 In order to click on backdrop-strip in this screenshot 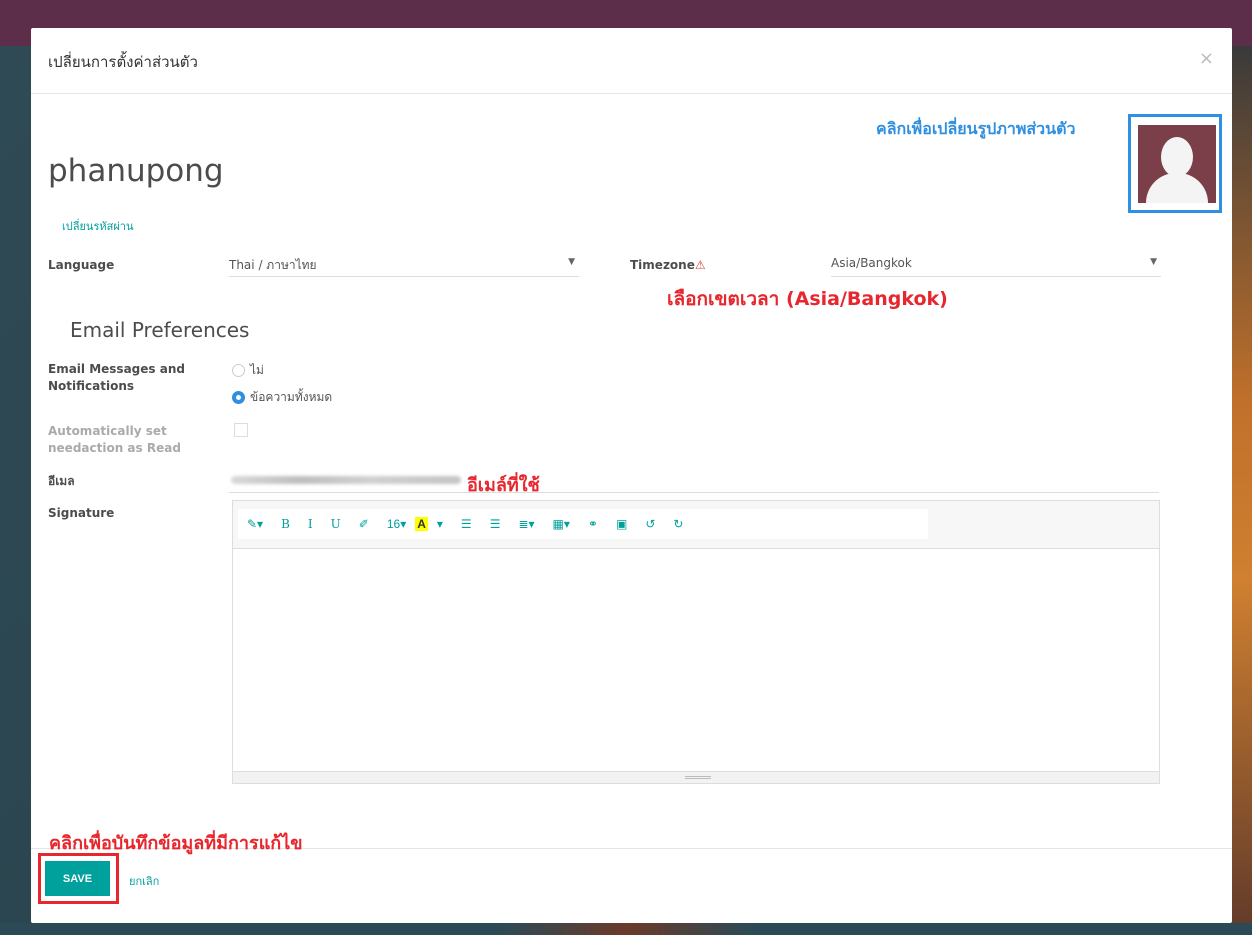, I will do `click(1241, 490)`.